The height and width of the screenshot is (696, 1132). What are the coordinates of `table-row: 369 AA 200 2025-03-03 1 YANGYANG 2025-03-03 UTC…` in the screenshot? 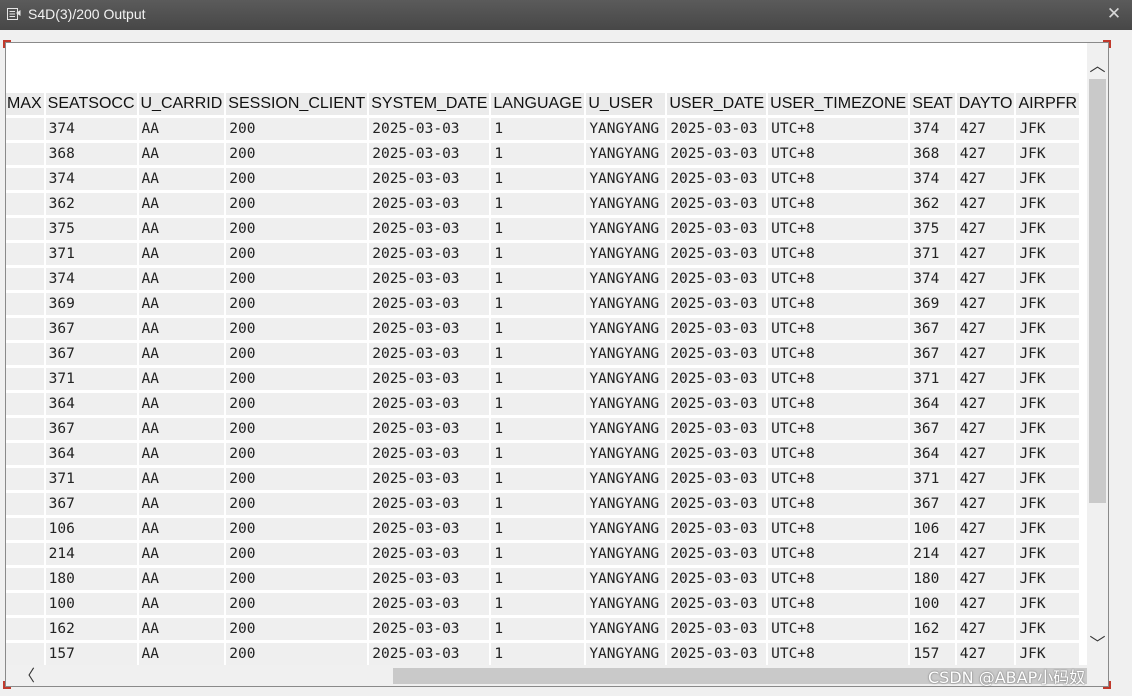 It's located at (543, 304).